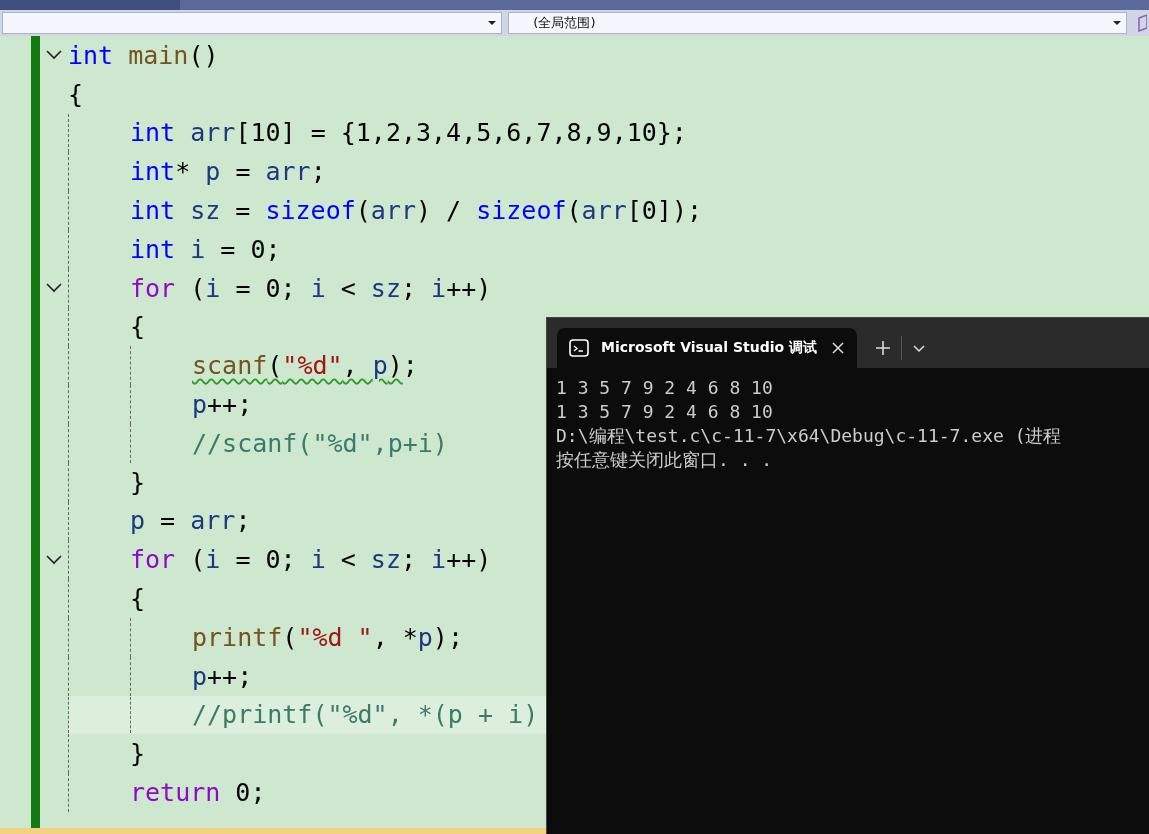 This screenshot has height=834, width=1149. I want to click on code-line: {, so click(76, 94).